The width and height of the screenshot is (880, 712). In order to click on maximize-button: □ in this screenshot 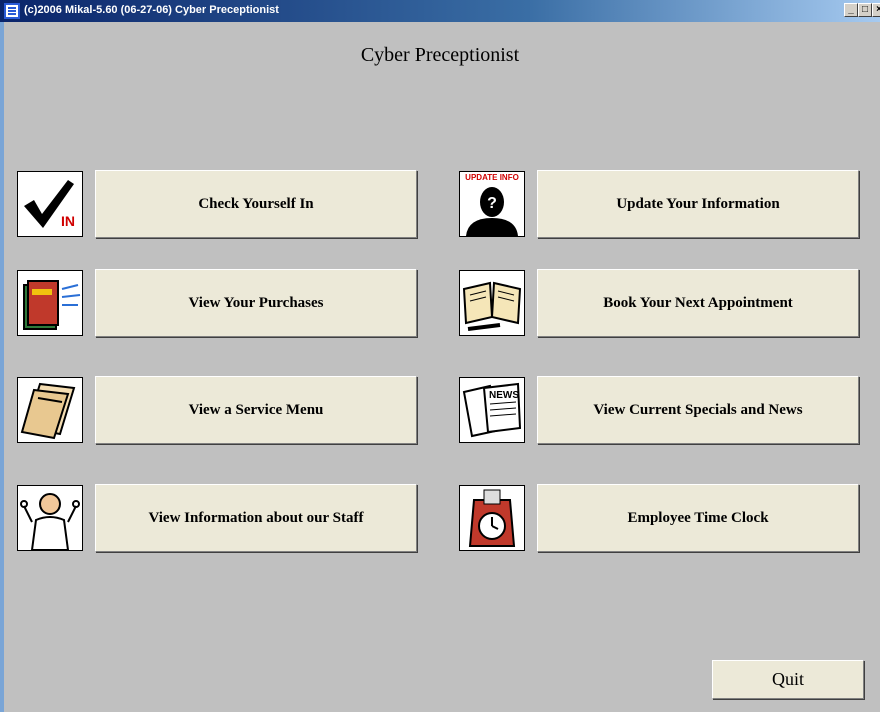, I will do `click(865, 10)`.